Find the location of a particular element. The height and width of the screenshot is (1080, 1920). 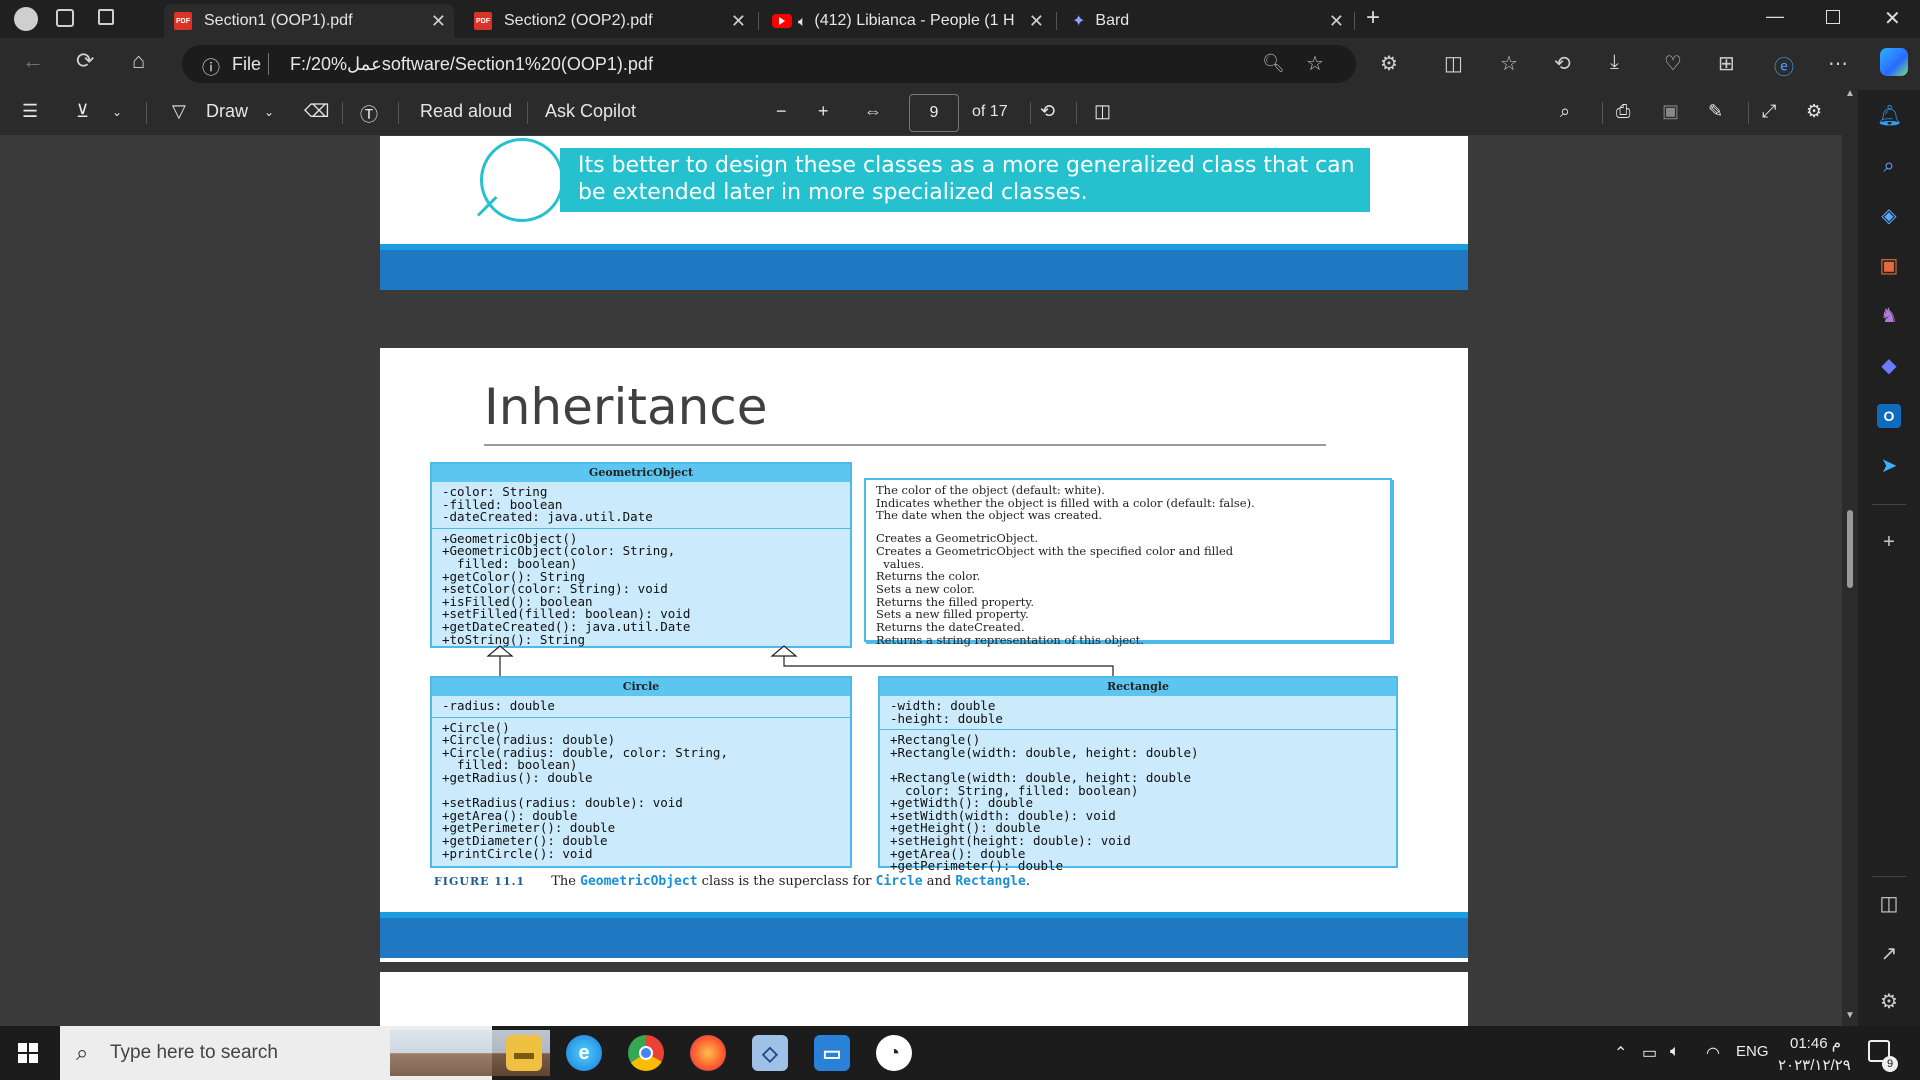

inheritance-line-rectangle is located at coordinates (948, 666).